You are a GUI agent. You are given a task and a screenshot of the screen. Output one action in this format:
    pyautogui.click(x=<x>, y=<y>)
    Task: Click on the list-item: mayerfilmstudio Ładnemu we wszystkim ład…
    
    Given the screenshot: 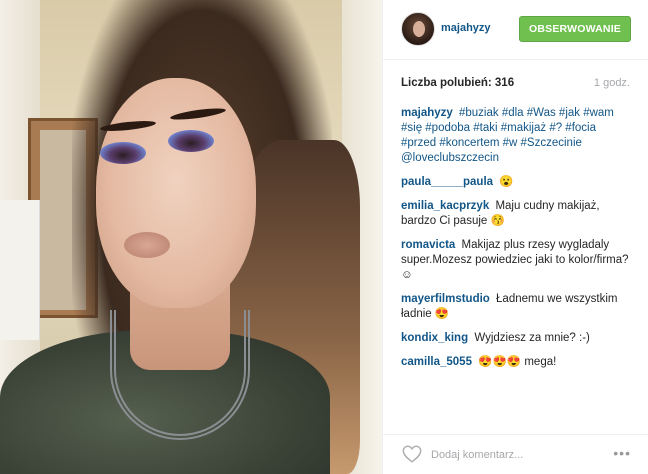 What is the action you would take?
    pyautogui.click(x=517, y=307)
    